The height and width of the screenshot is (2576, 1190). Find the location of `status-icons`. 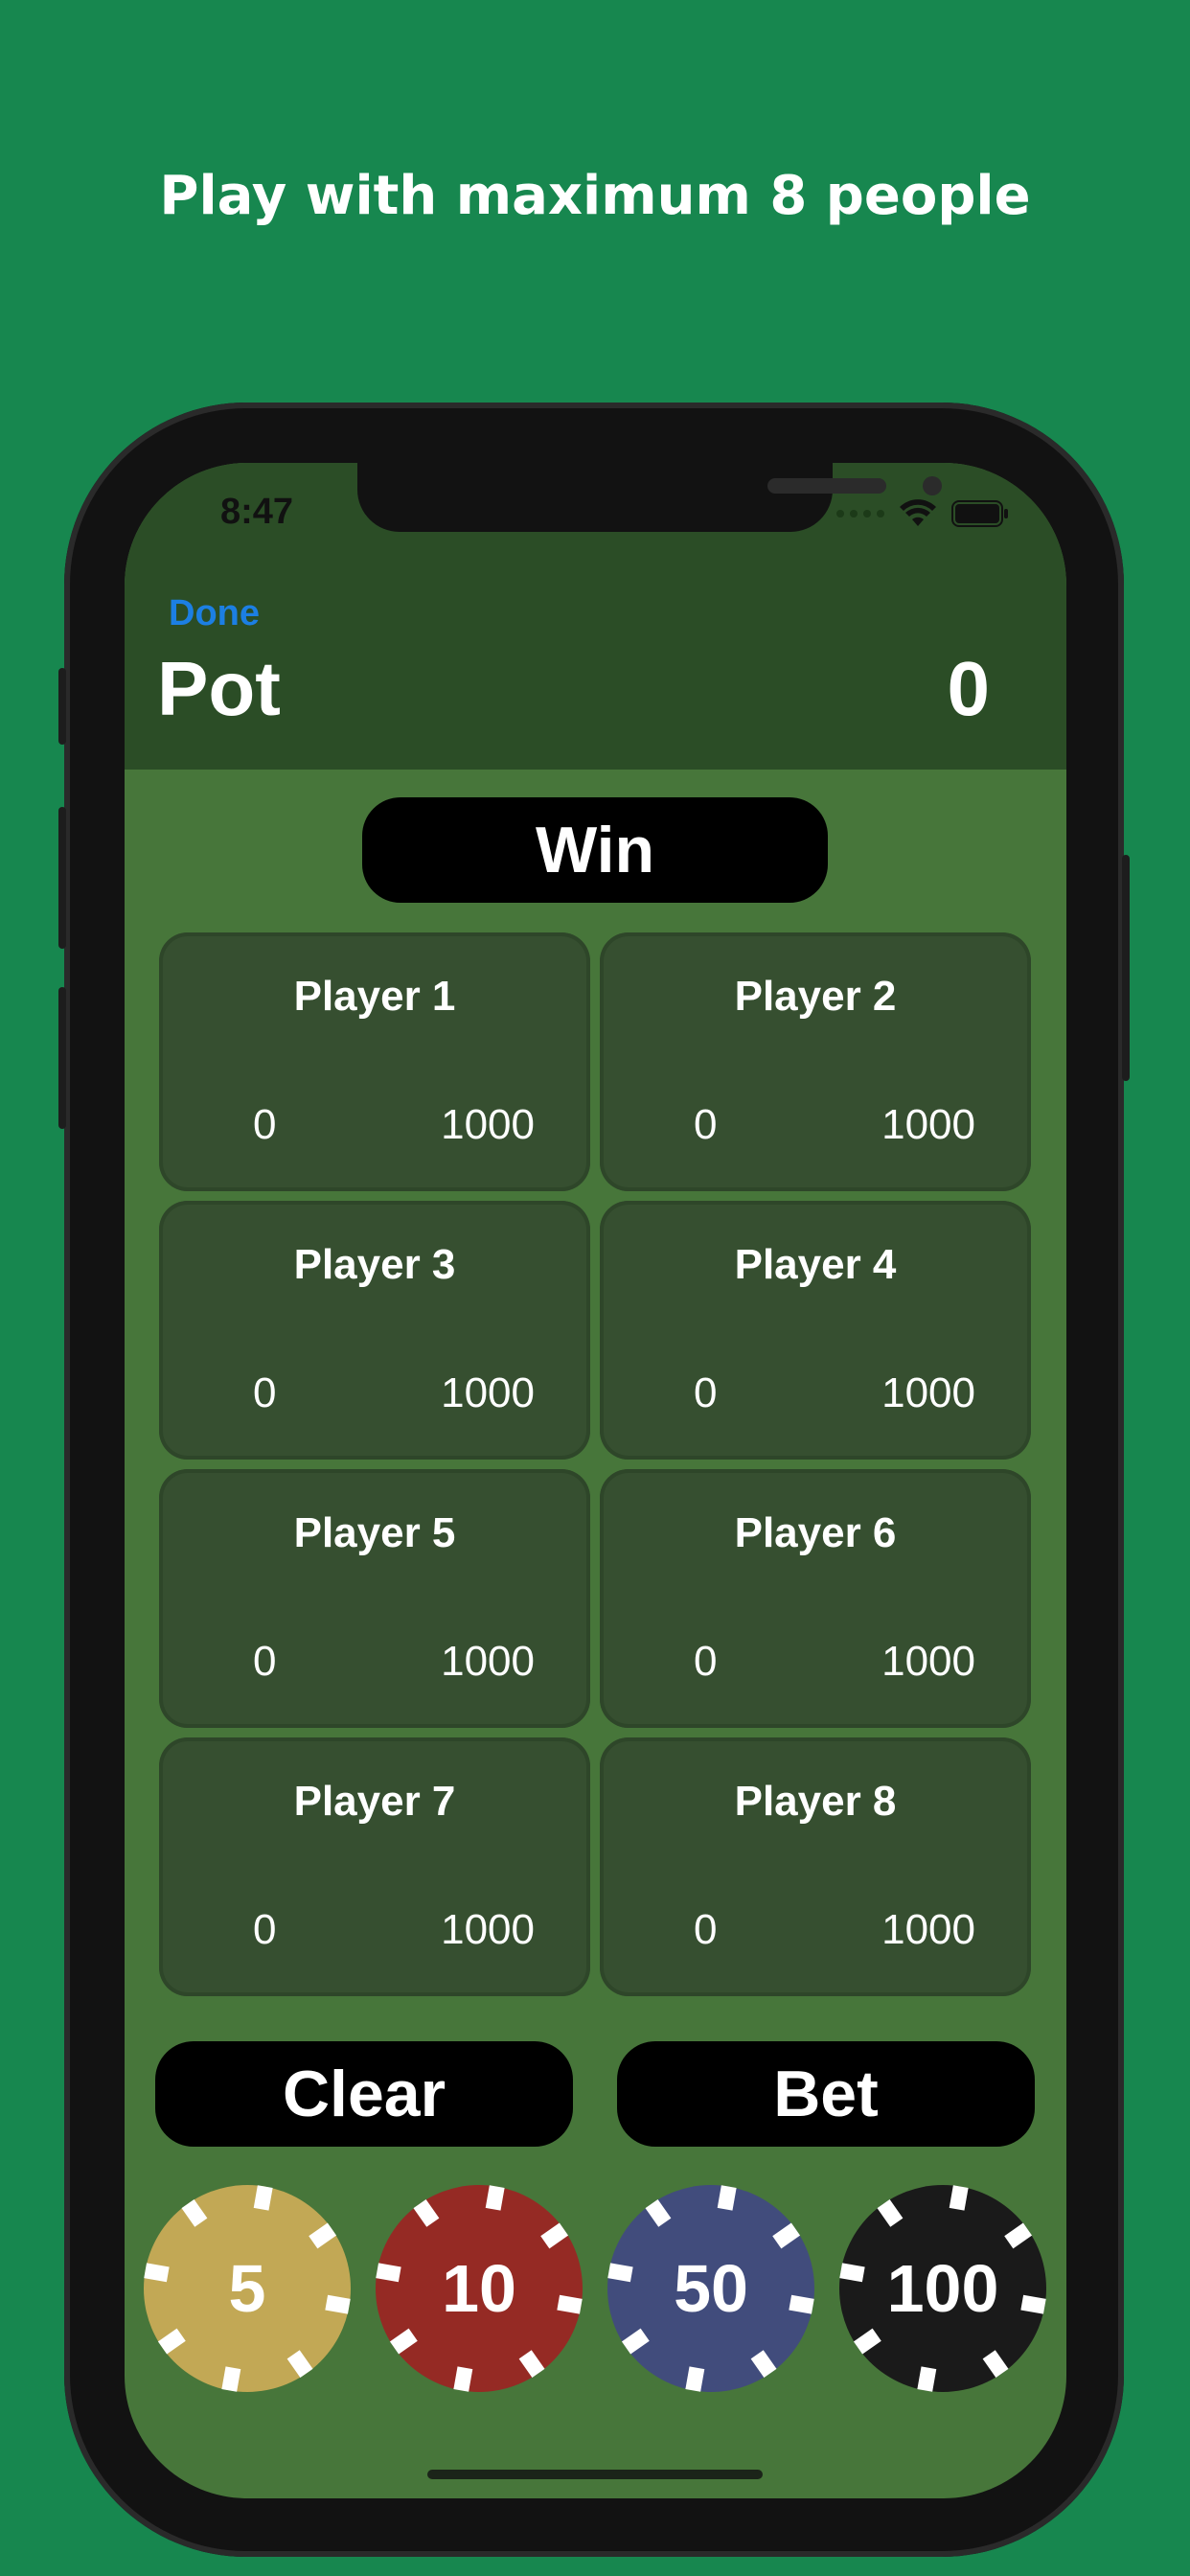

status-icons is located at coordinates (922, 513).